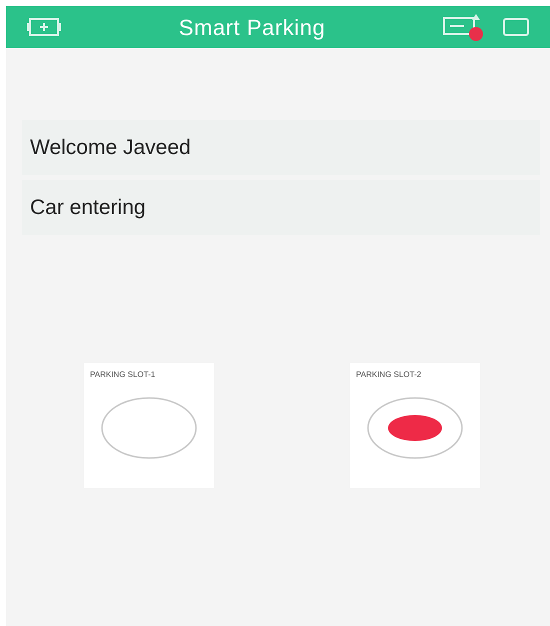 The width and height of the screenshot is (550, 626). I want to click on device-icon, so click(44, 27).